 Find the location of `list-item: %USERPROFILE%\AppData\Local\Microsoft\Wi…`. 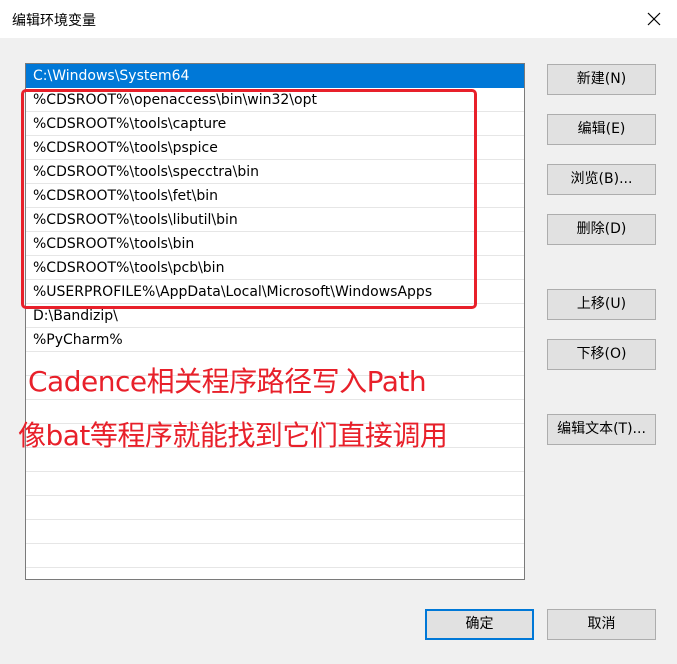

list-item: %USERPROFILE%\AppData\Local\Microsoft\Wi… is located at coordinates (275, 292).